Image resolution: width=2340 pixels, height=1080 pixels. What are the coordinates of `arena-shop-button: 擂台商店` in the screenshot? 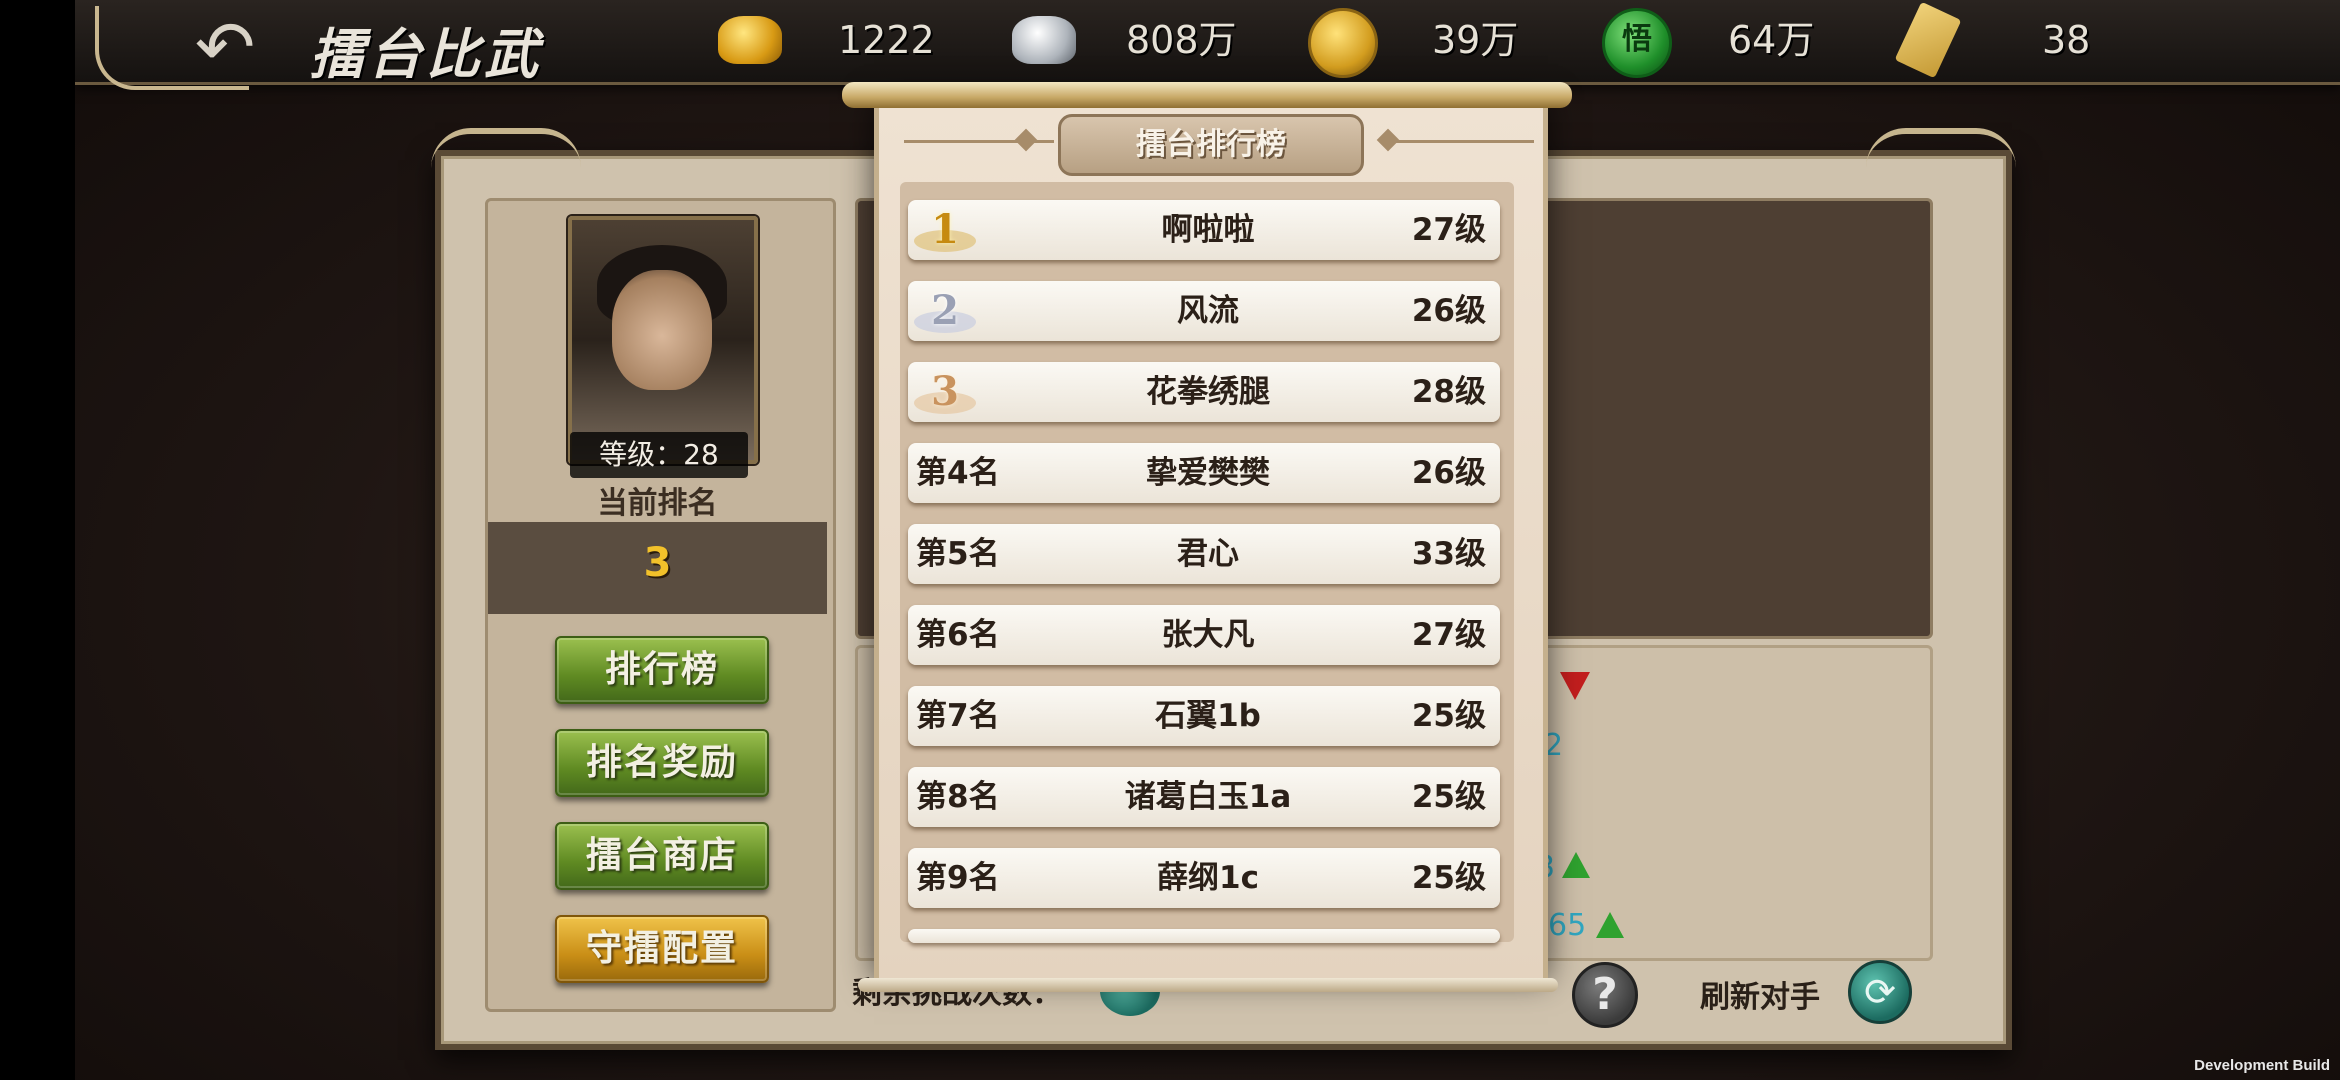 It's located at (662, 856).